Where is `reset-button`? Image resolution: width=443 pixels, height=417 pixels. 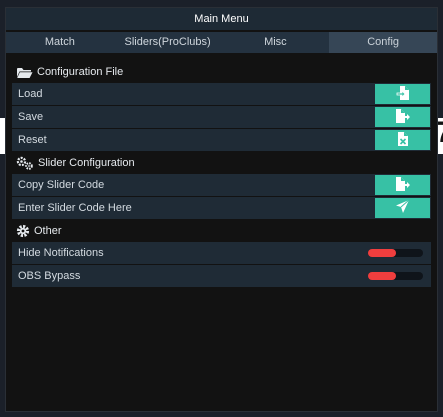
reset-button is located at coordinates (402, 140).